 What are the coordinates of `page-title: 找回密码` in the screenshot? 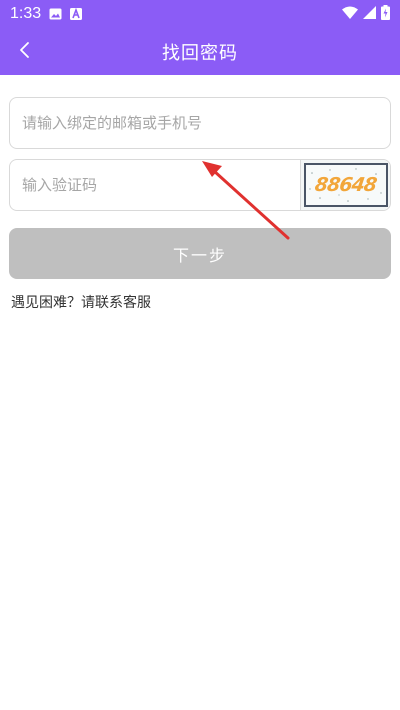 It's located at (200, 53).